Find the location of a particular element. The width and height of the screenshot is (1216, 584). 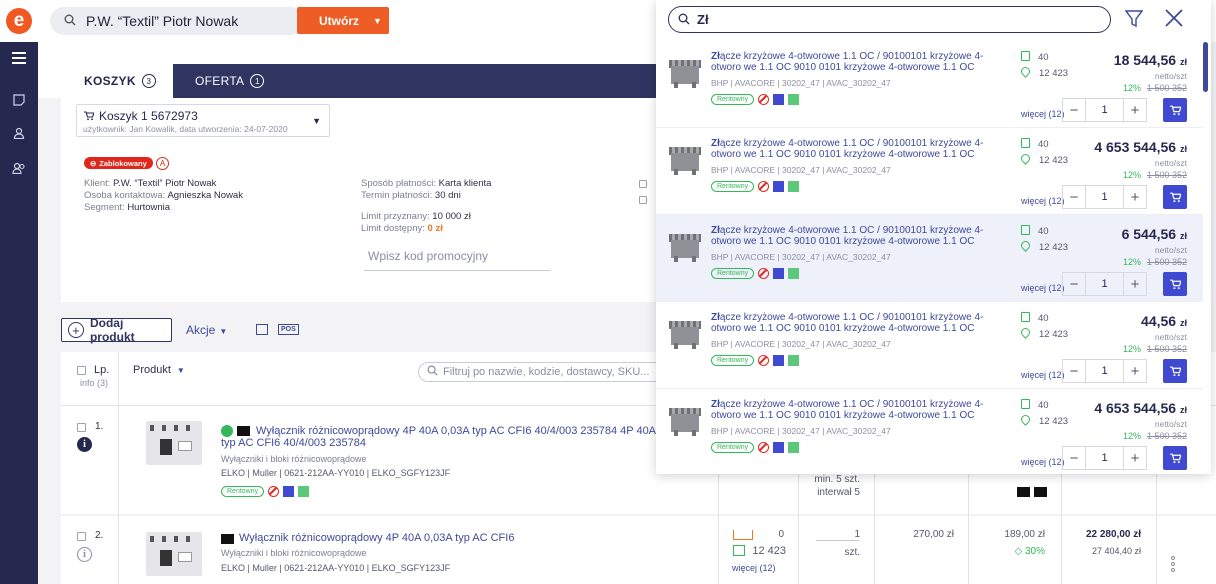

customer-search-input: P.W. “Textil” Piotr Nowak is located at coordinates (177, 21).